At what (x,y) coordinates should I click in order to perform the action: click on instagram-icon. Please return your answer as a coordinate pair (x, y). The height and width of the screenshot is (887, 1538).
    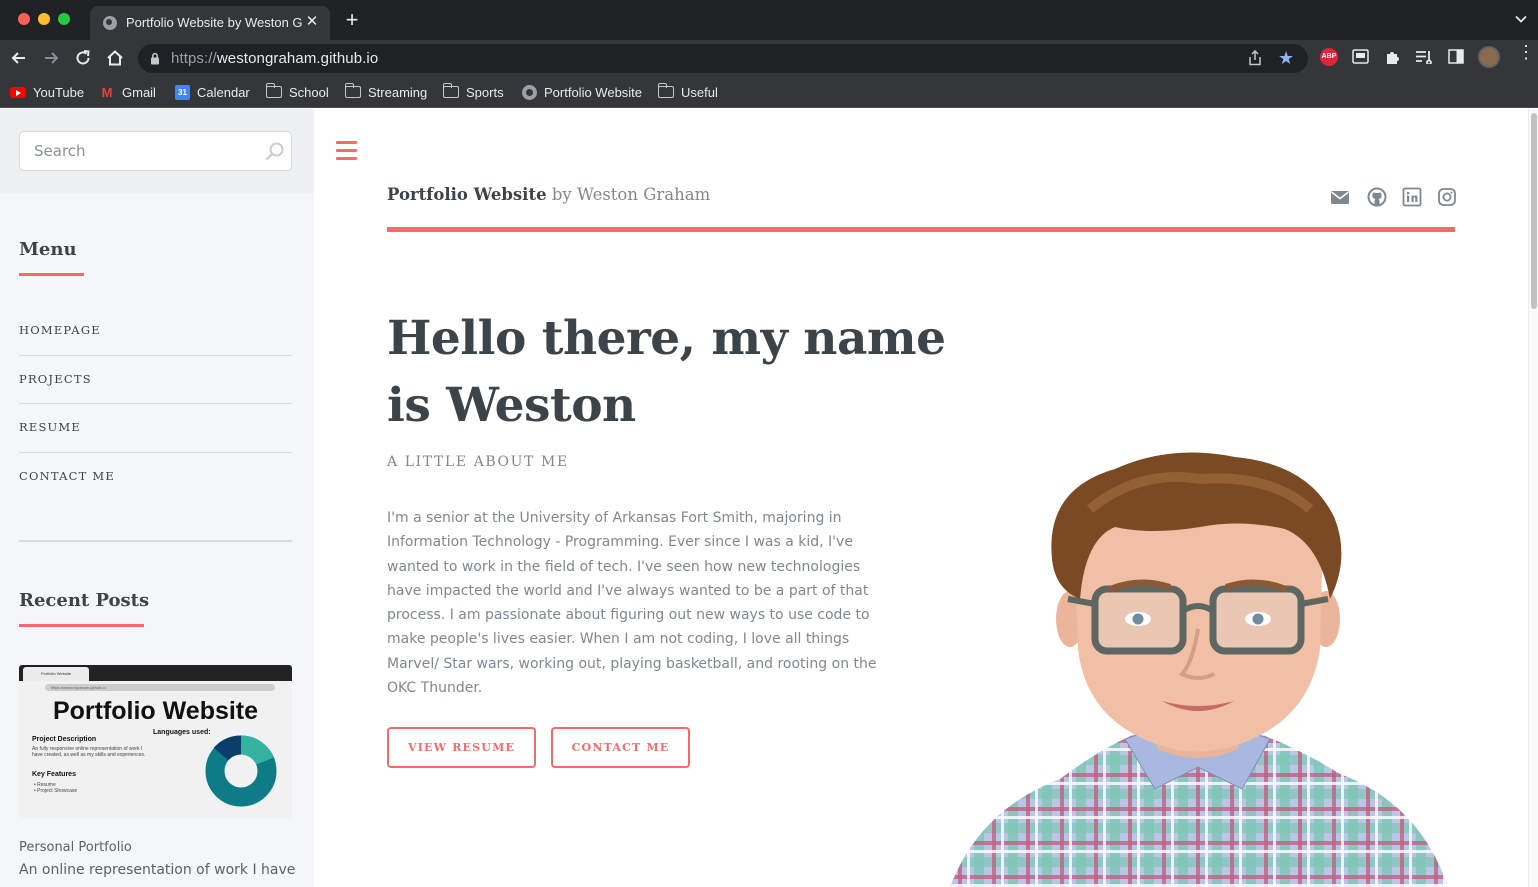
    Looking at the image, I should click on (1447, 197).